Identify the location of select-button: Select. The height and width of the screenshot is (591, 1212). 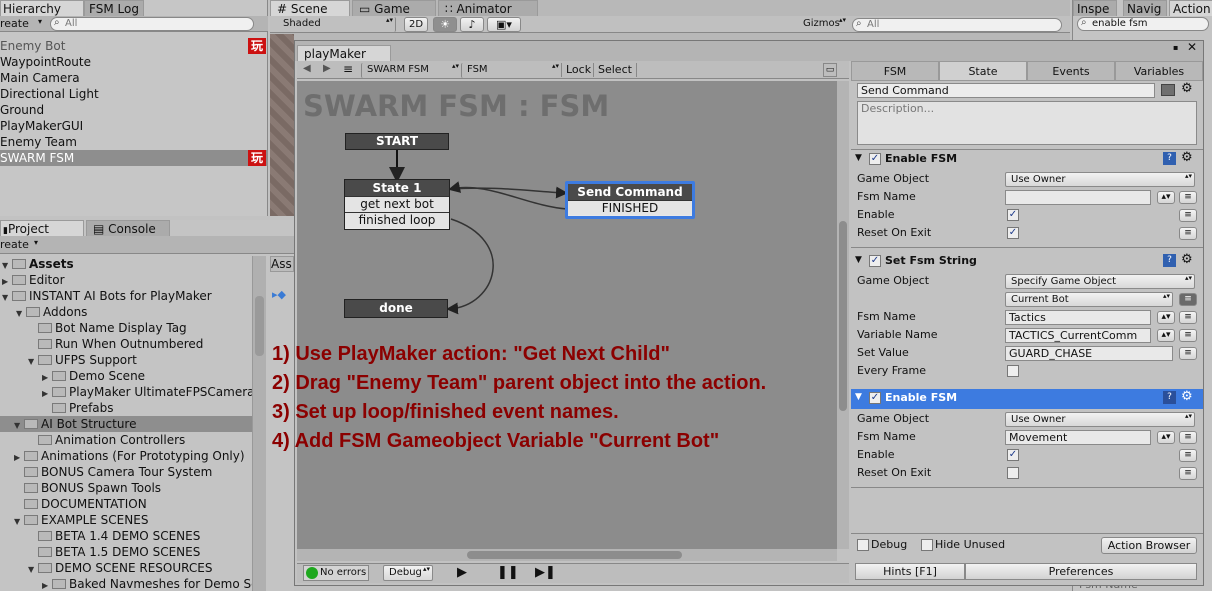
(615, 70).